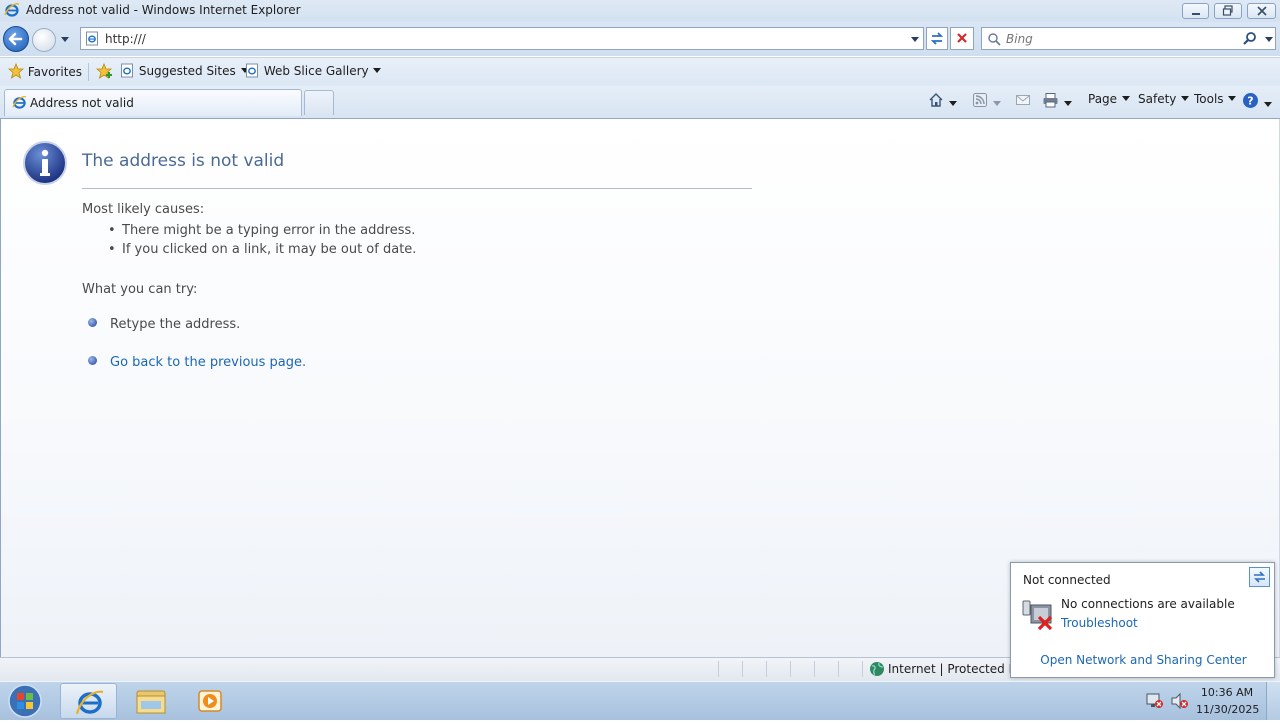 The image size is (1280, 723). What do you see at coordinates (150, 701) in the screenshot?
I see `taskbar-windows-explorer` at bounding box center [150, 701].